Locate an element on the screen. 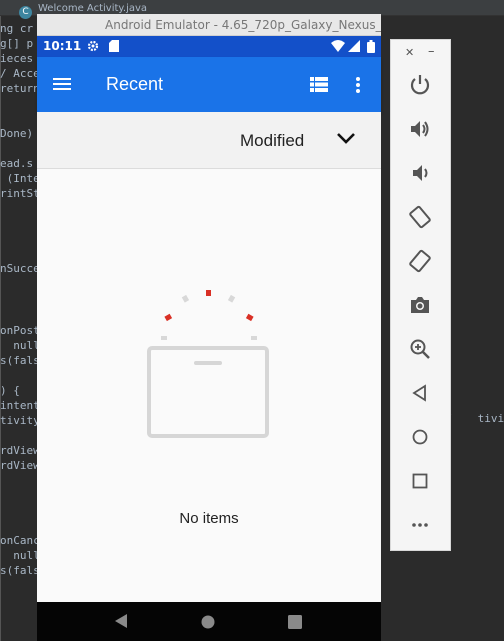 This screenshot has width=504, height=641. camera-icon is located at coordinates (420, 305).